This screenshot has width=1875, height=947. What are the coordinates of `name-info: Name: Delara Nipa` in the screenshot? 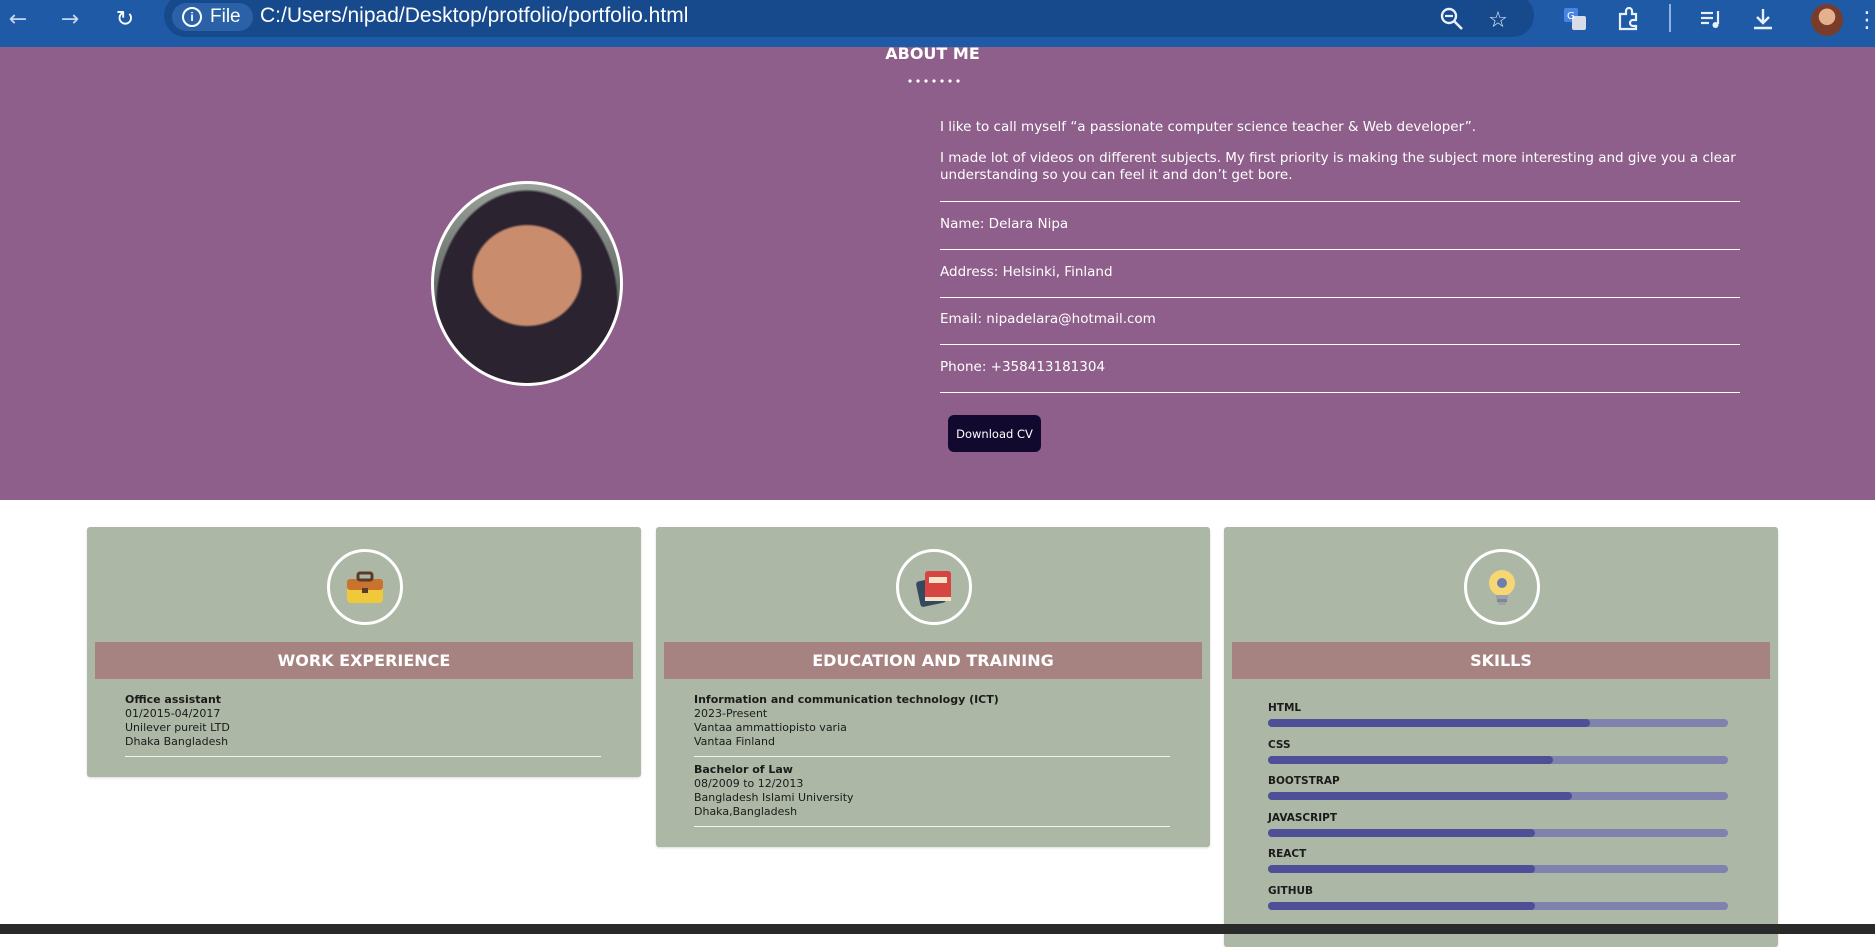 It's located at (1004, 224).